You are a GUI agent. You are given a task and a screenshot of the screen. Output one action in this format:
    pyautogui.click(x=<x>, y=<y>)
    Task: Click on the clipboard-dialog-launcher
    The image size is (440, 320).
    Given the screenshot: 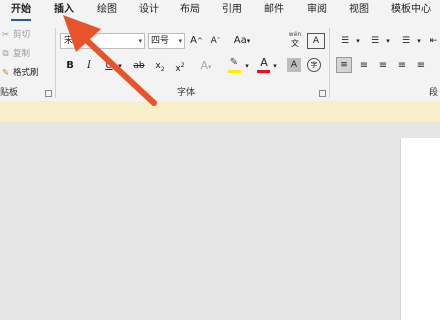 What is the action you would take?
    pyautogui.click(x=48, y=93)
    